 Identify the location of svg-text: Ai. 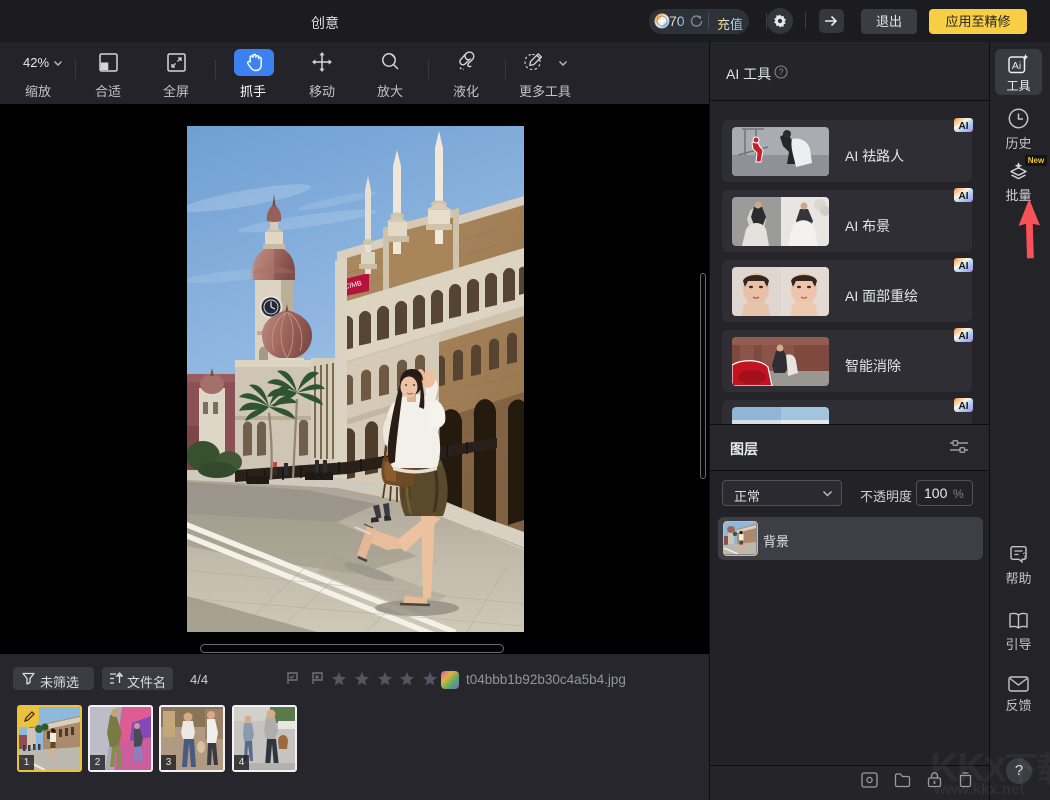
(1016, 66).